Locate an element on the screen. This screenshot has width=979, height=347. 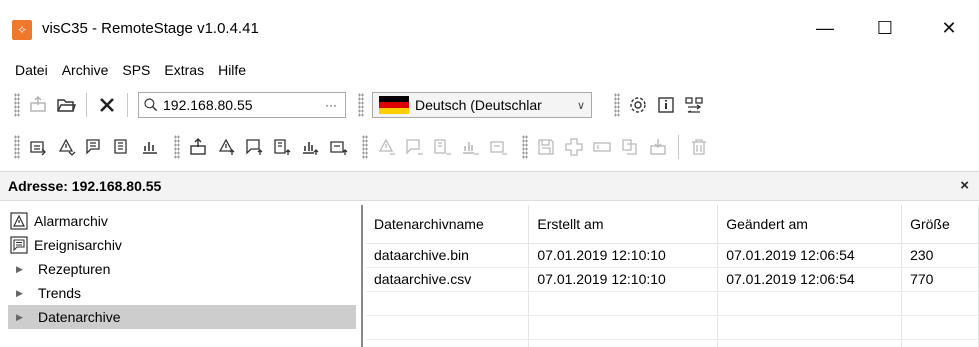
window-title: visC35 - RemoteStage v1.0.4.41 is located at coordinates (150, 28).